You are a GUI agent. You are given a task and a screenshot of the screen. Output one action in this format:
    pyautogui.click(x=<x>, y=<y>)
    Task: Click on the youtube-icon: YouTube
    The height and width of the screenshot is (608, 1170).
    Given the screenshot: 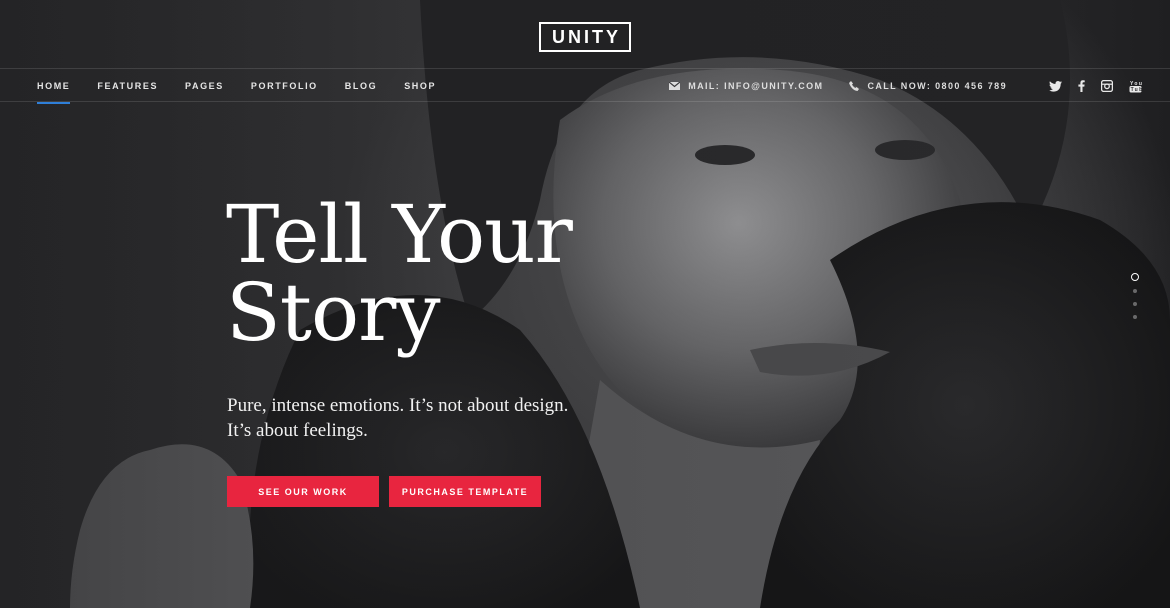 What is the action you would take?
    pyautogui.click(x=1135, y=86)
    